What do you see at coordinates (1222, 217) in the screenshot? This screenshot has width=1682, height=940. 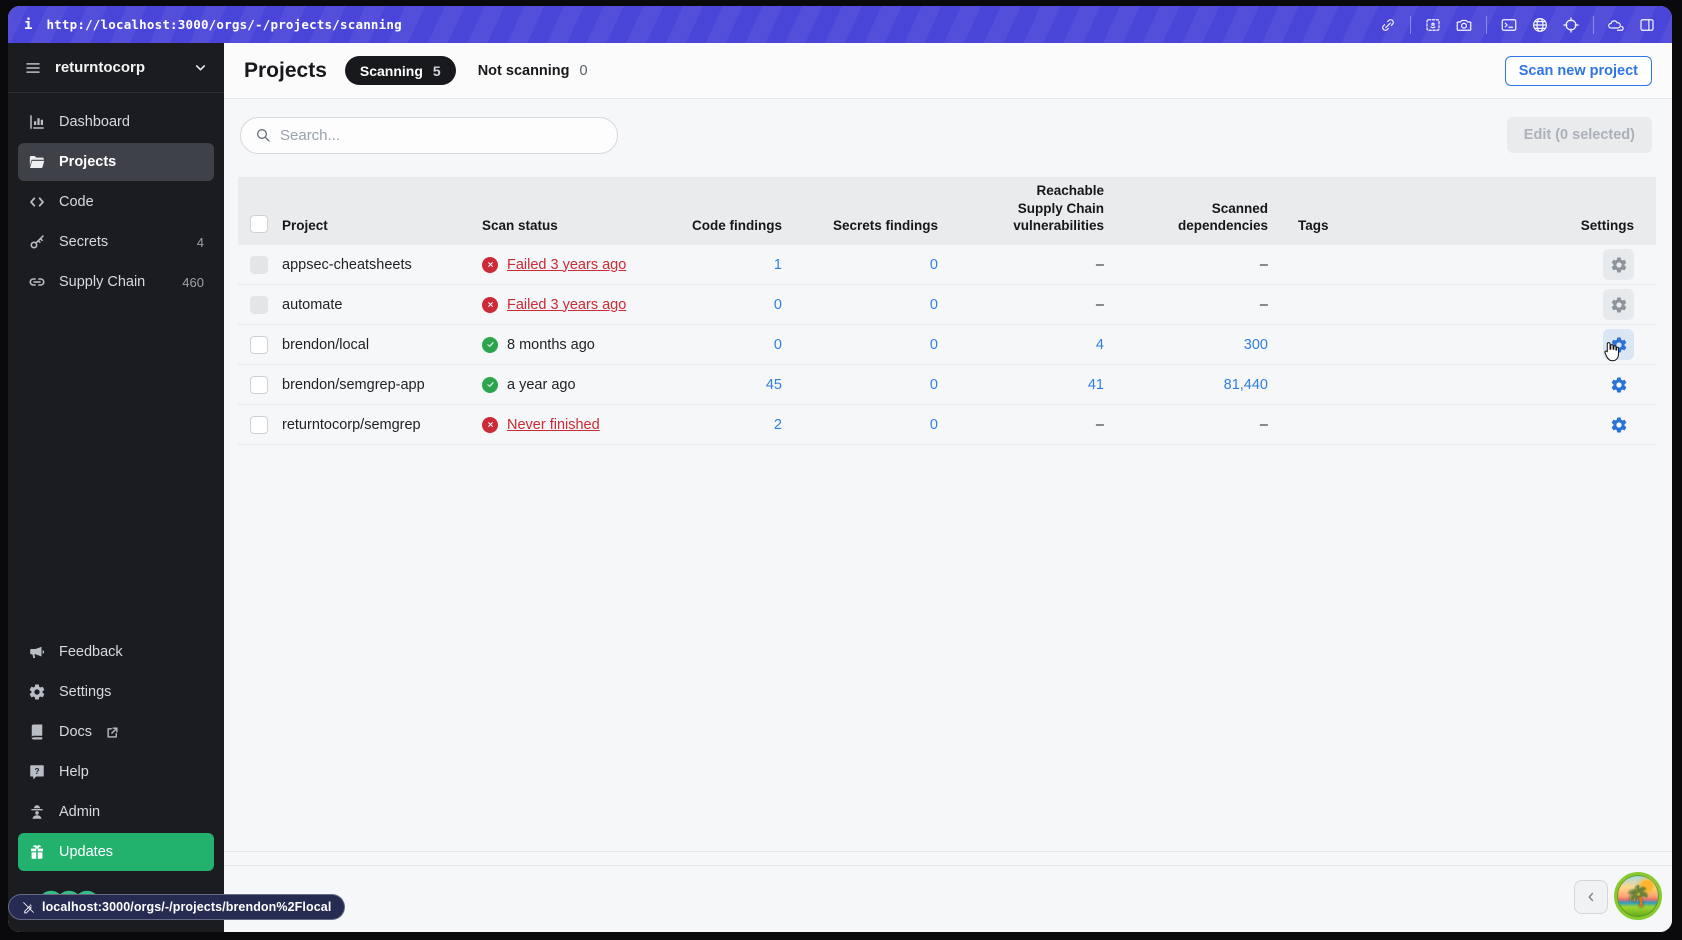 I see `col-scanned-dependencies: Scanned dependencies` at bounding box center [1222, 217].